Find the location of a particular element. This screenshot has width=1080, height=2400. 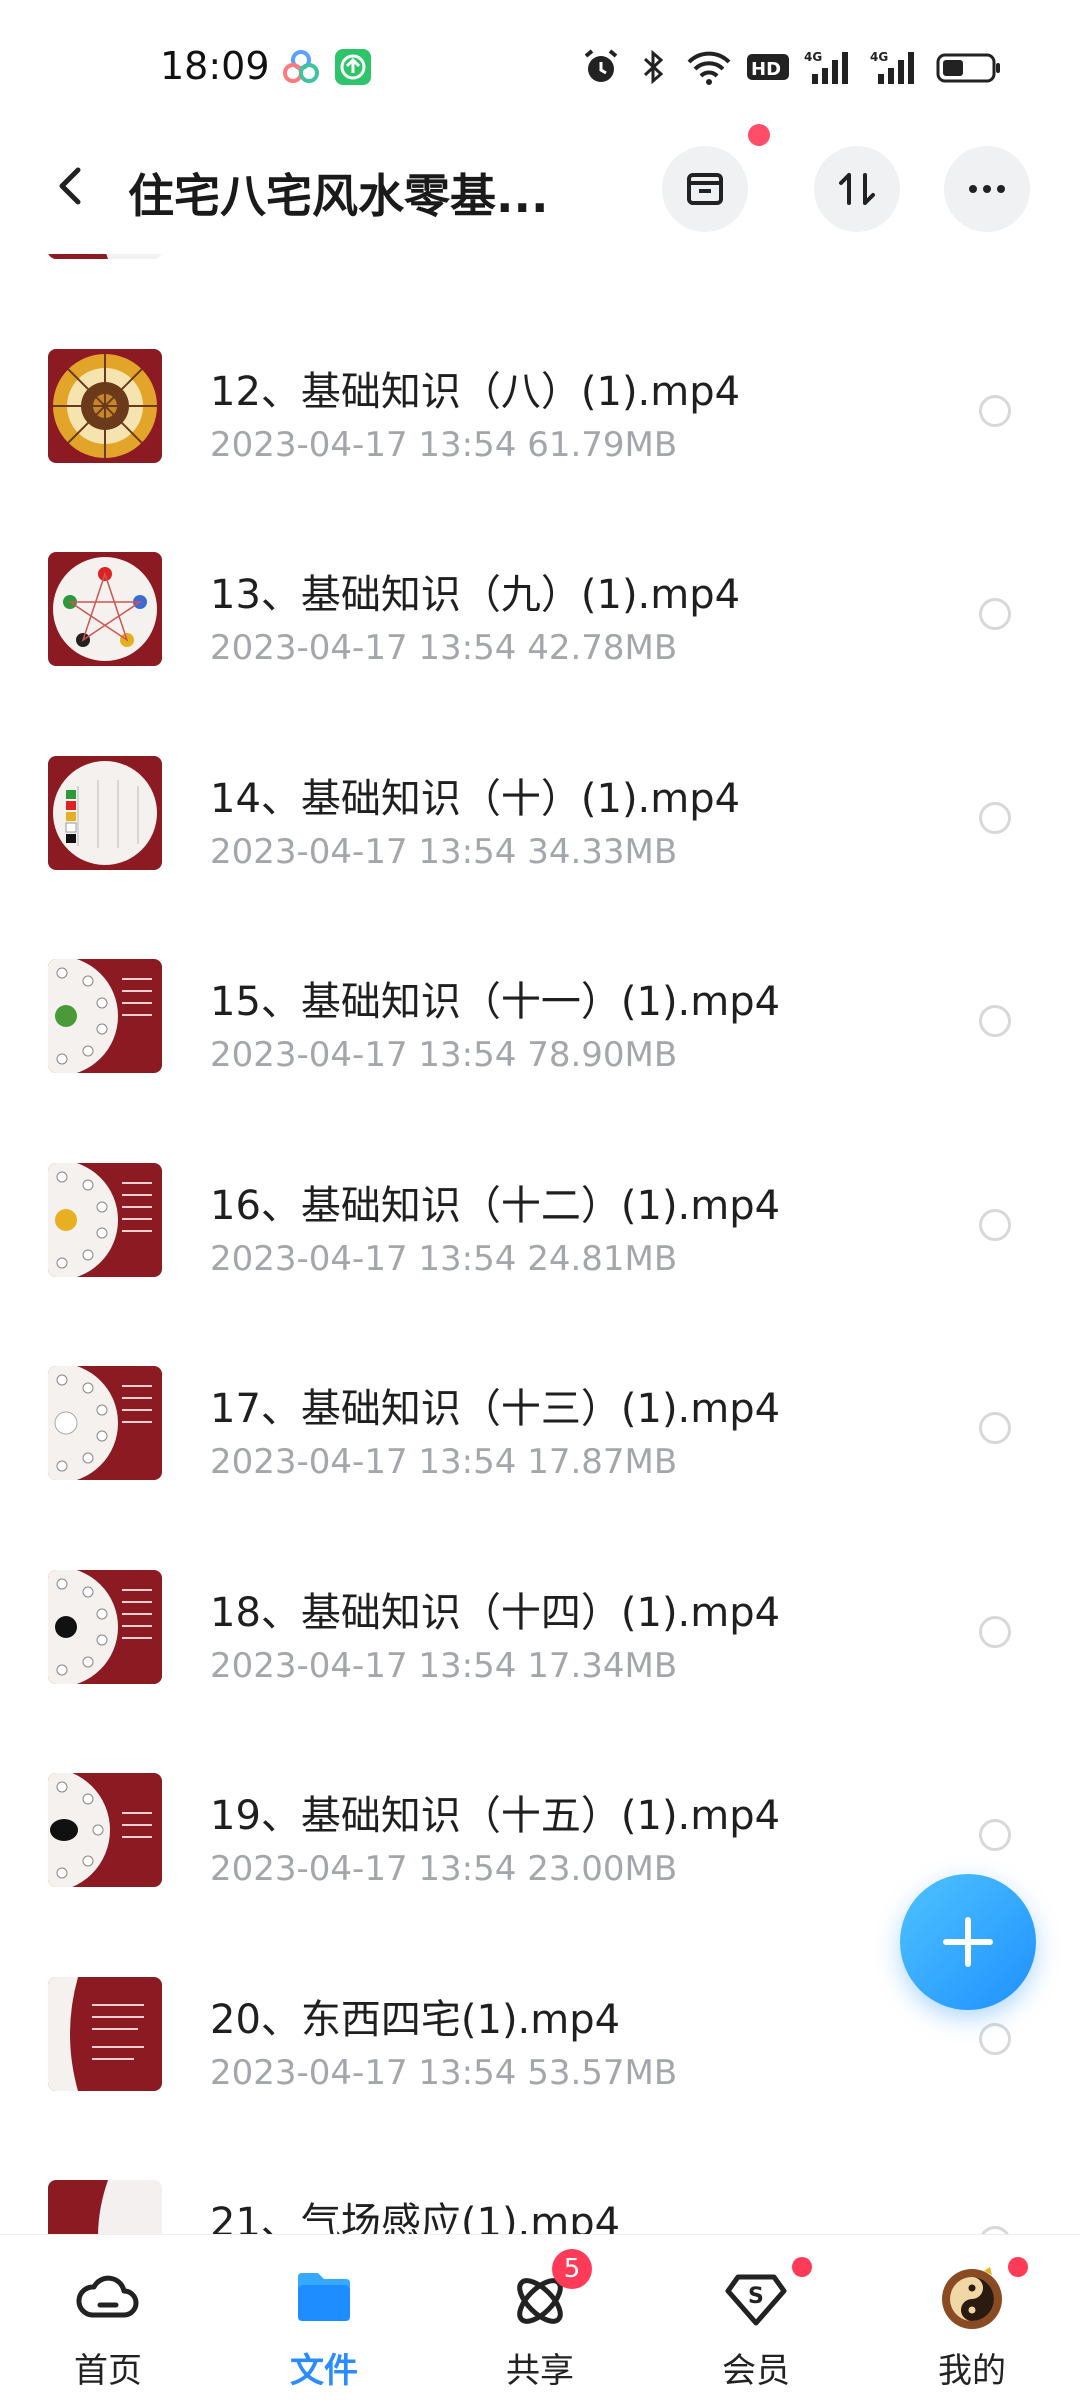

battery-icon is located at coordinates (968, 68).